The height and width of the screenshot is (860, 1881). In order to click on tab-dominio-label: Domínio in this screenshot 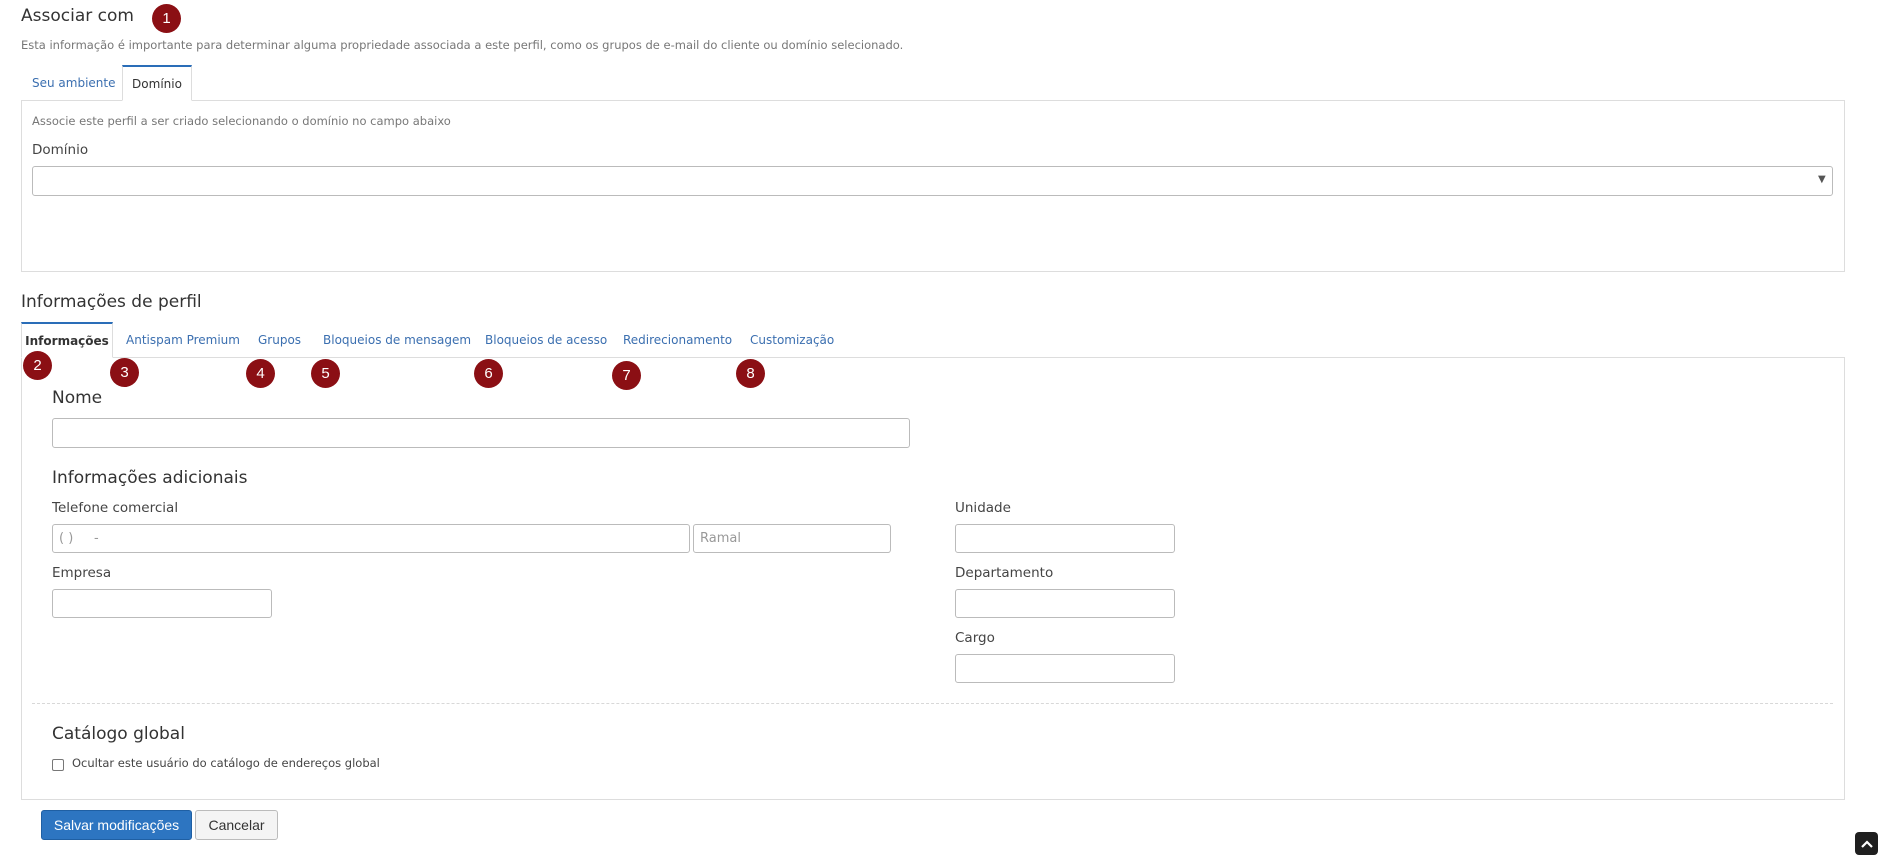, I will do `click(157, 83)`.